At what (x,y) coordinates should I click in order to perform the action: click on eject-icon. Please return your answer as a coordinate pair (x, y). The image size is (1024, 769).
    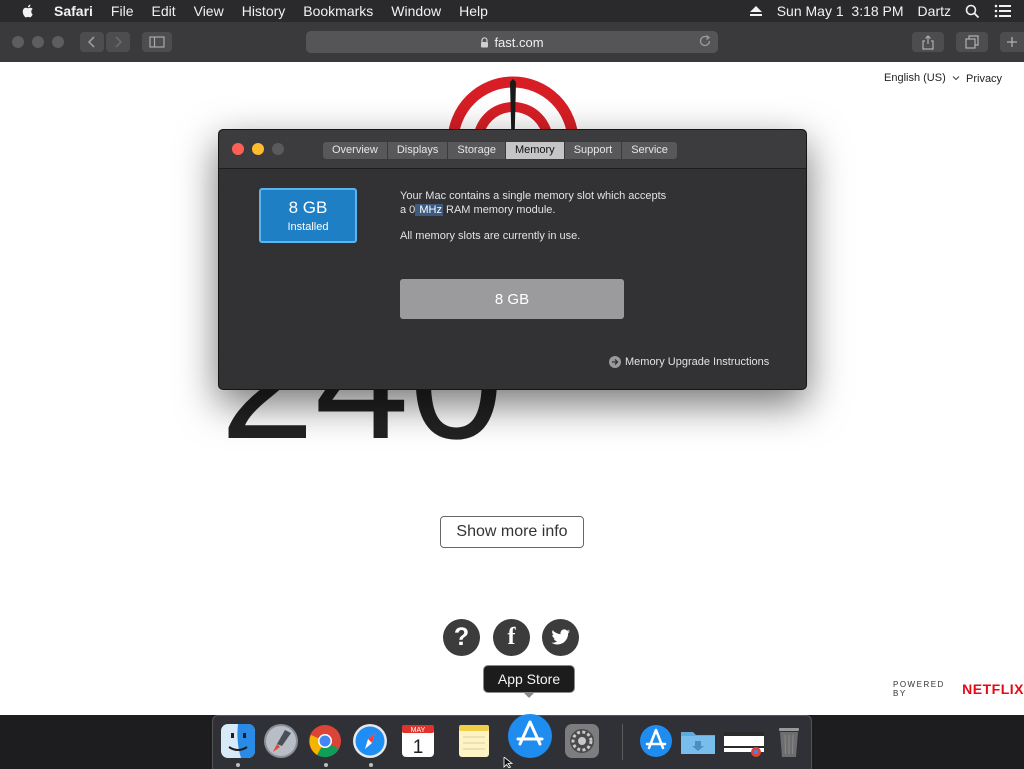
    Looking at the image, I should click on (756, 11).